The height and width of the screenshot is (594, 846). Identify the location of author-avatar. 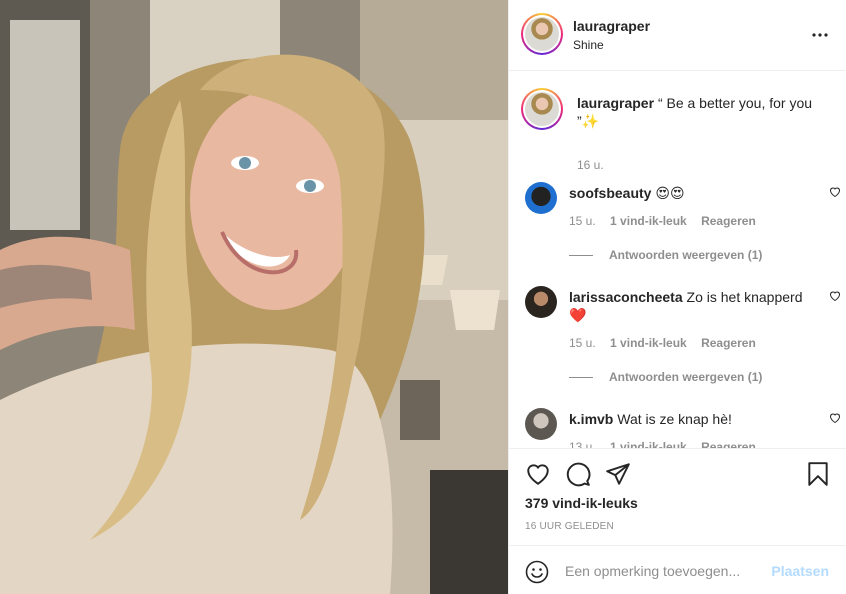
(542, 34).